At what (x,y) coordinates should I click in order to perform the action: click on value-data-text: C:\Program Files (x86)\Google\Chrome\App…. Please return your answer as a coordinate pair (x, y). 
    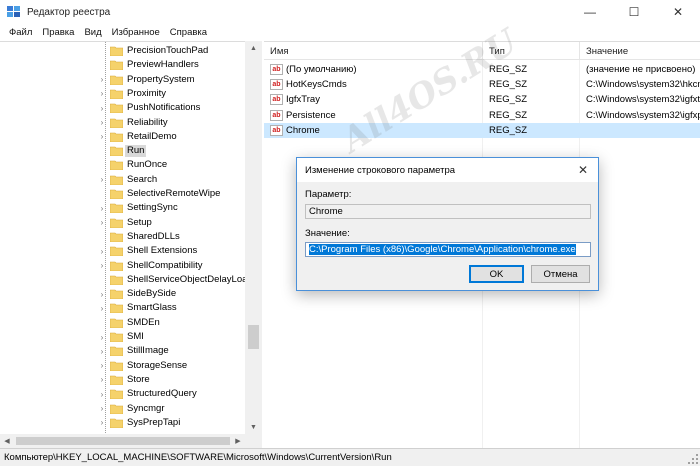
    Looking at the image, I should click on (442, 249).